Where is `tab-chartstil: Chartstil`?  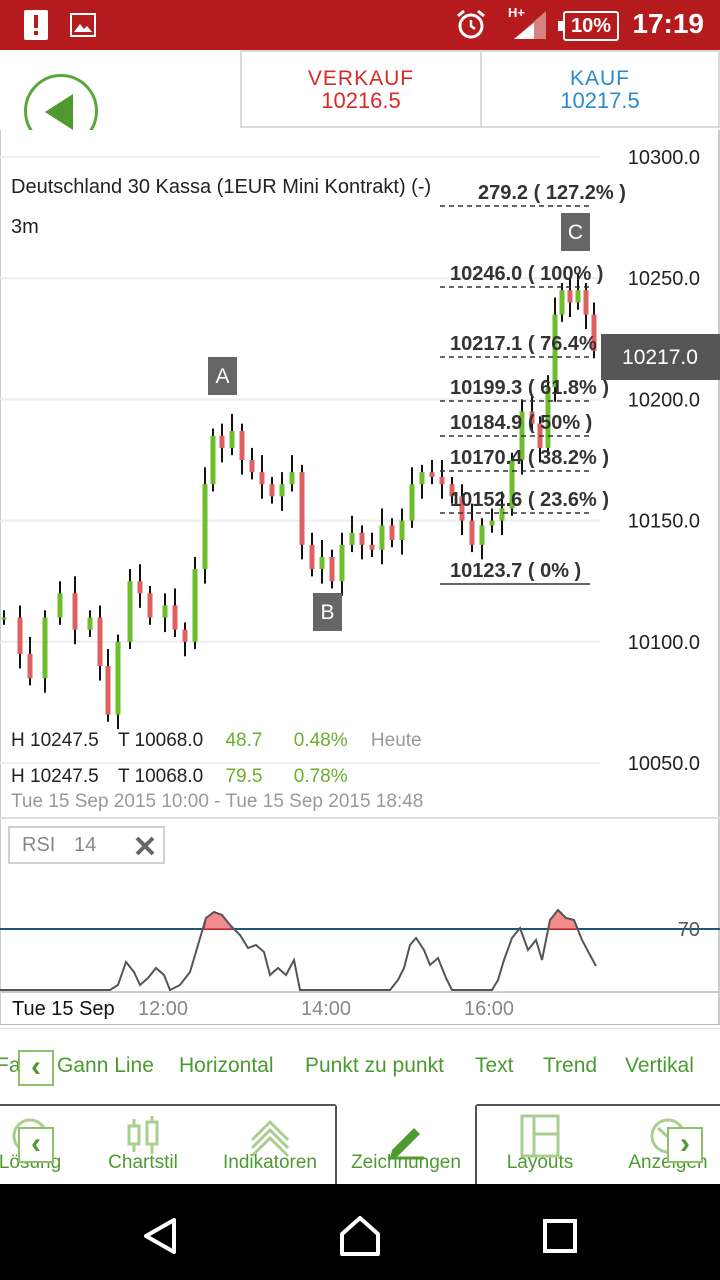 tab-chartstil: Chartstil is located at coordinates (143, 1144).